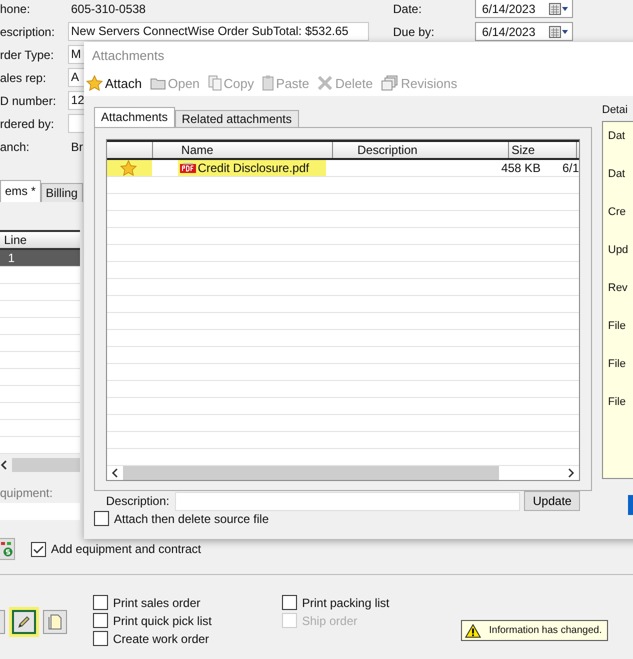 The height and width of the screenshot is (659, 633). What do you see at coordinates (40, 511) in the screenshot?
I see `equipment-field` at bounding box center [40, 511].